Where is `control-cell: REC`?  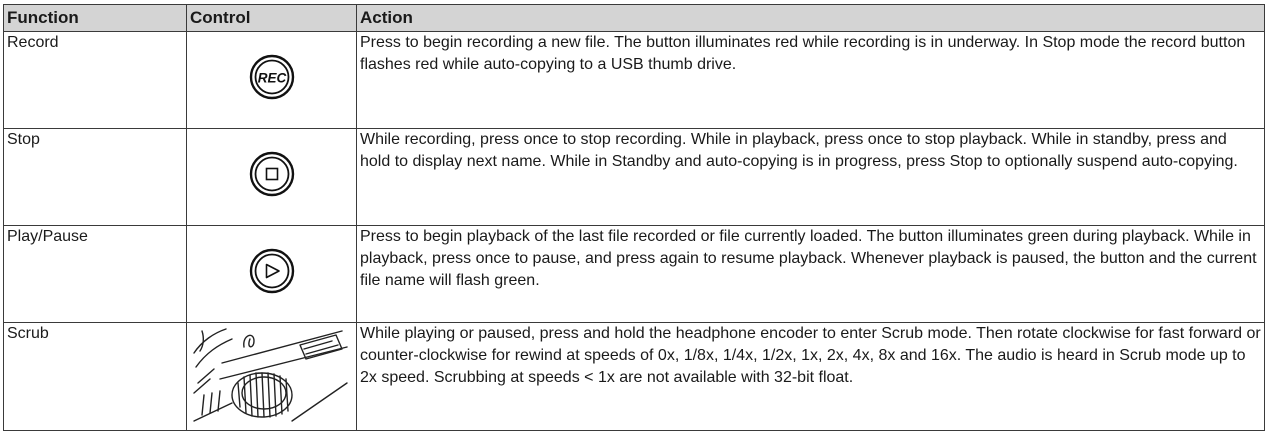
control-cell: REC is located at coordinates (271, 80).